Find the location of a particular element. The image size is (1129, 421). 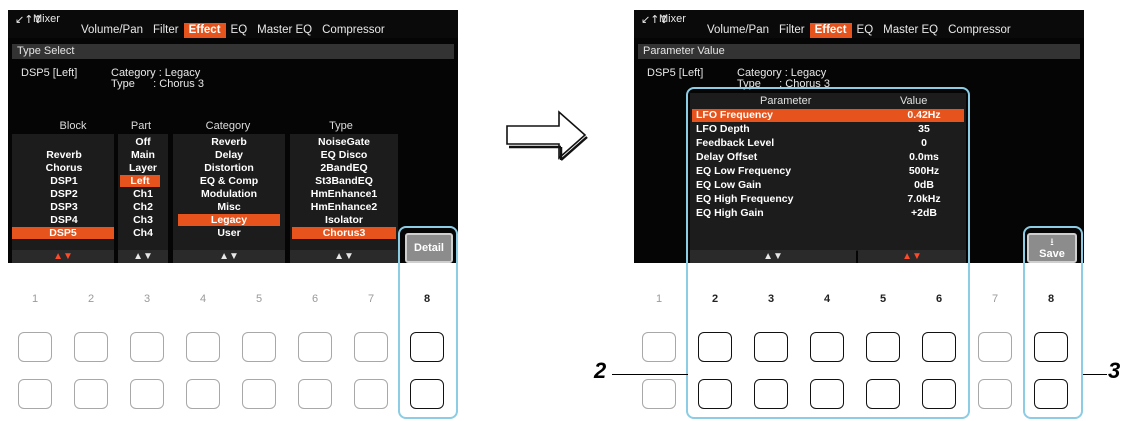

type-item: HmEnhance2 is located at coordinates (344, 207).